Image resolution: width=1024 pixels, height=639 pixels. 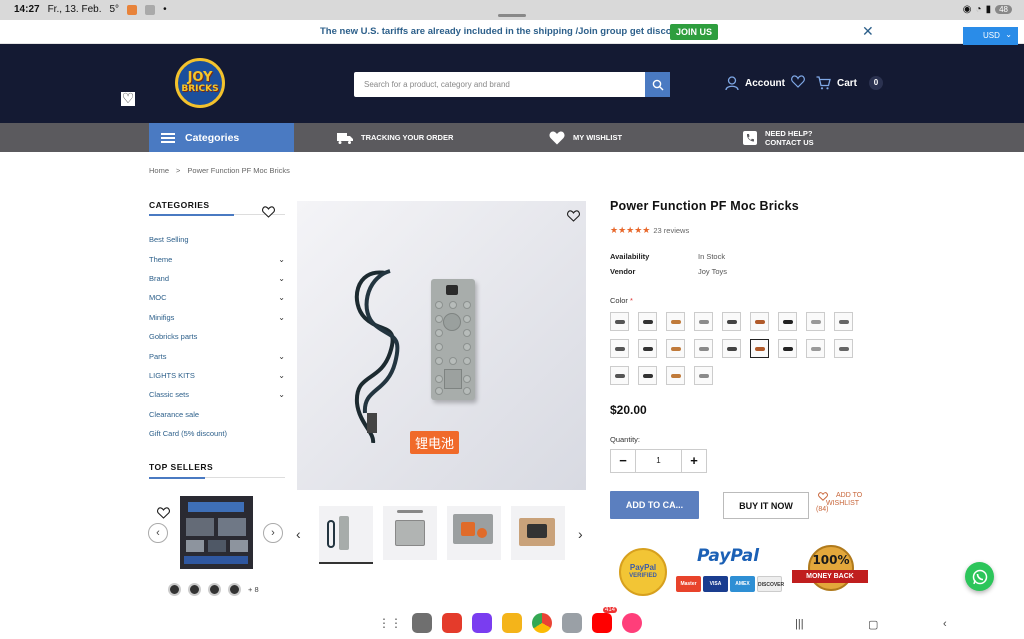 I want to click on sidebar-category-item: Minifigs ⌄, so click(x=217, y=317).